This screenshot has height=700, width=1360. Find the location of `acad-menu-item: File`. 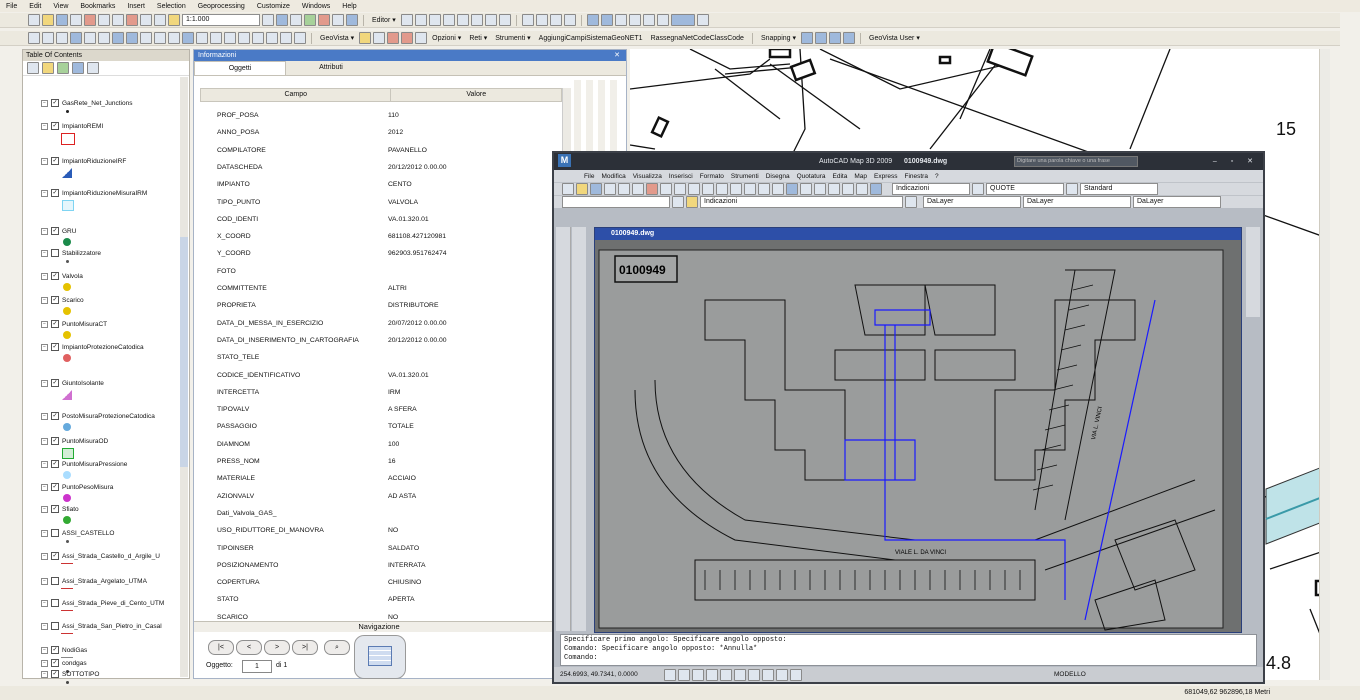

acad-menu-item: File is located at coordinates (589, 176).